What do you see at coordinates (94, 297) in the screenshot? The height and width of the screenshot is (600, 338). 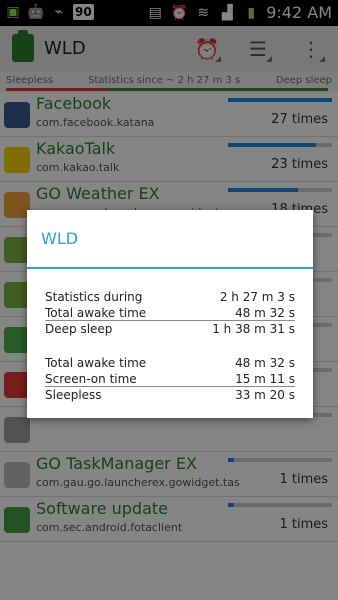 I see `dialog-row-label: Statistics during` at bounding box center [94, 297].